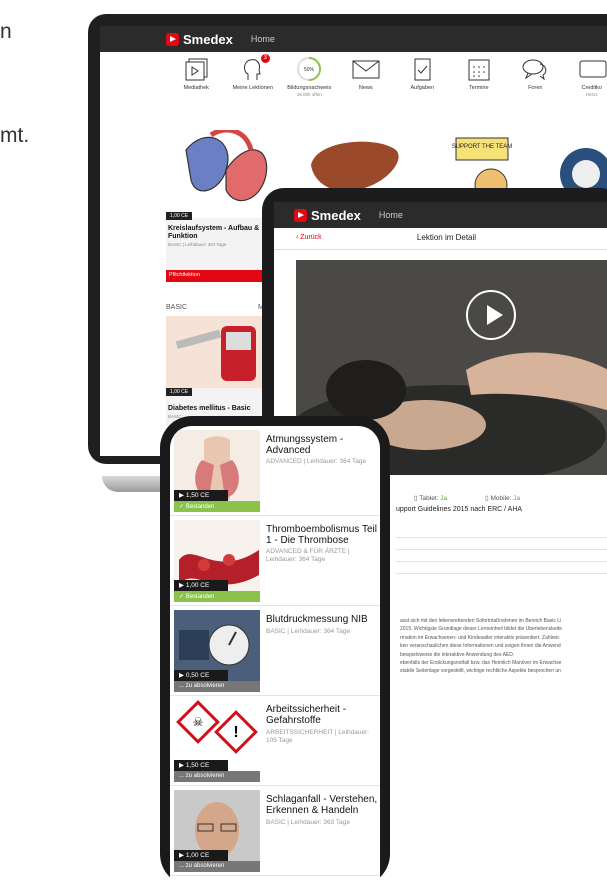  I want to click on icon-label: Bildungsnachweis, so click(309, 88).